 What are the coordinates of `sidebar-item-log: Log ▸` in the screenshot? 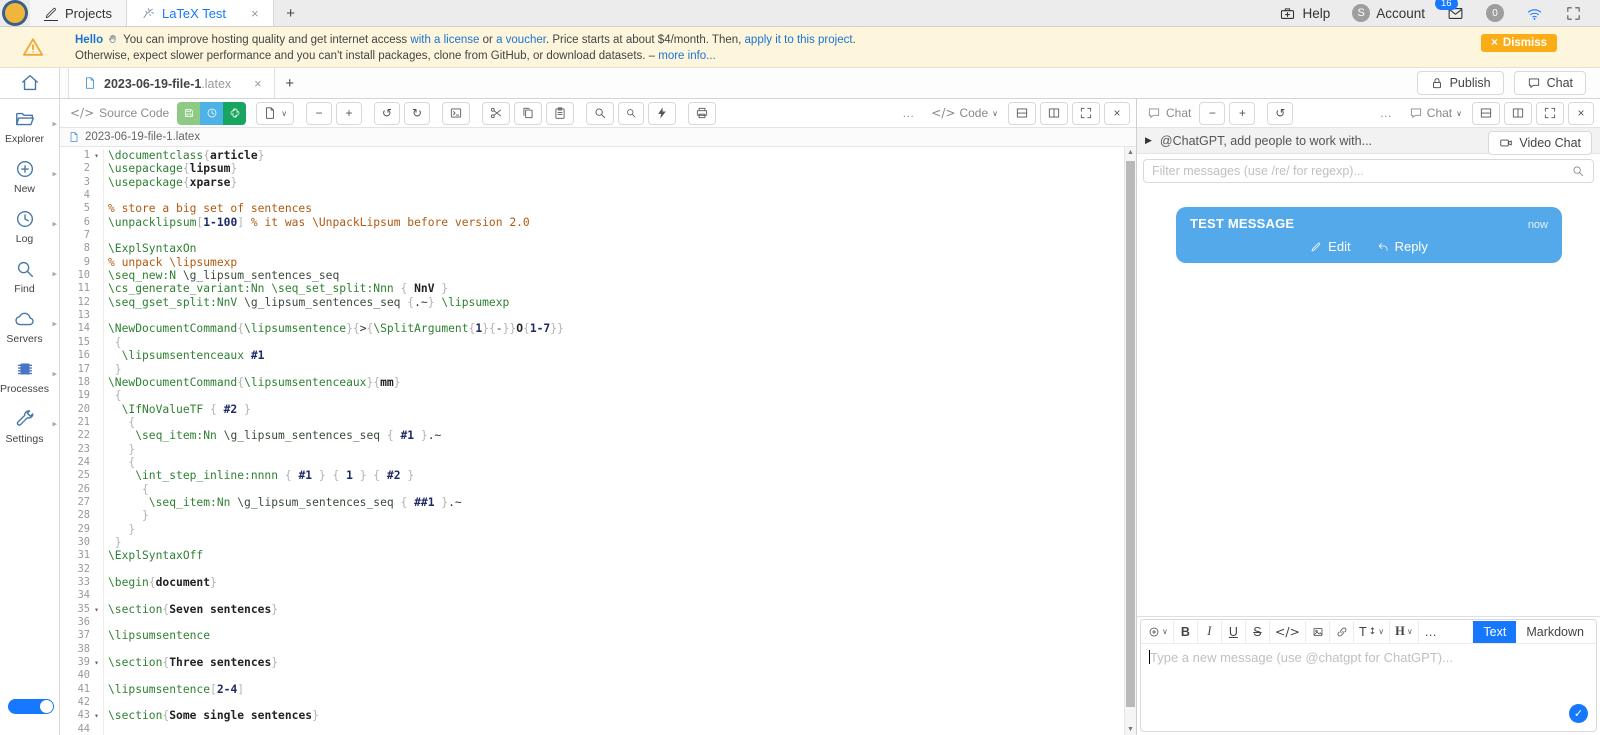 It's located at (29, 224).